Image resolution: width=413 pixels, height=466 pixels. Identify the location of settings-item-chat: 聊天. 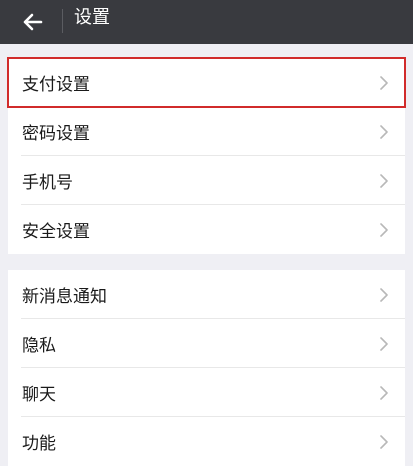
(206, 392).